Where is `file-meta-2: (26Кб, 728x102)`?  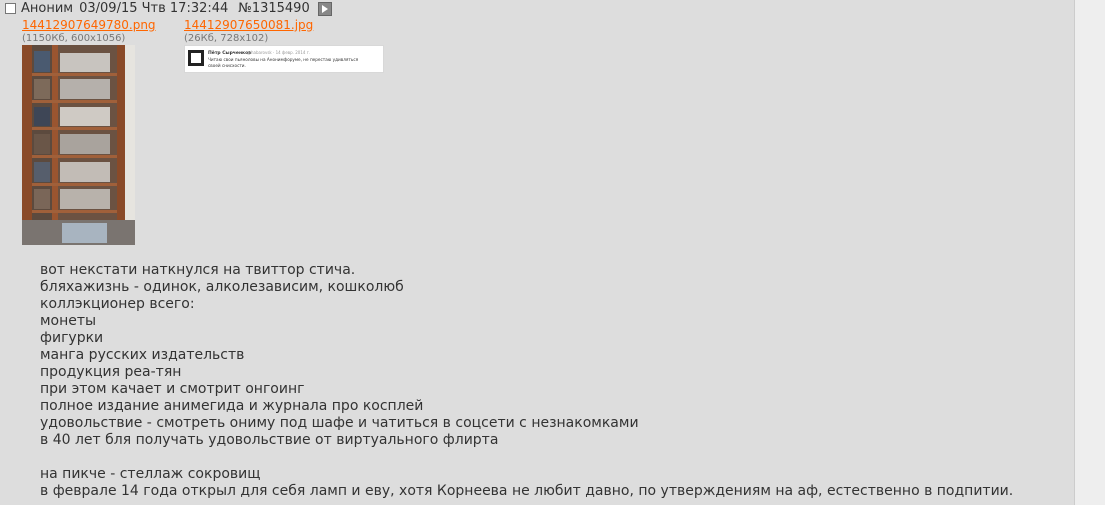 file-meta-2: (26Кб, 728x102) is located at coordinates (226, 38).